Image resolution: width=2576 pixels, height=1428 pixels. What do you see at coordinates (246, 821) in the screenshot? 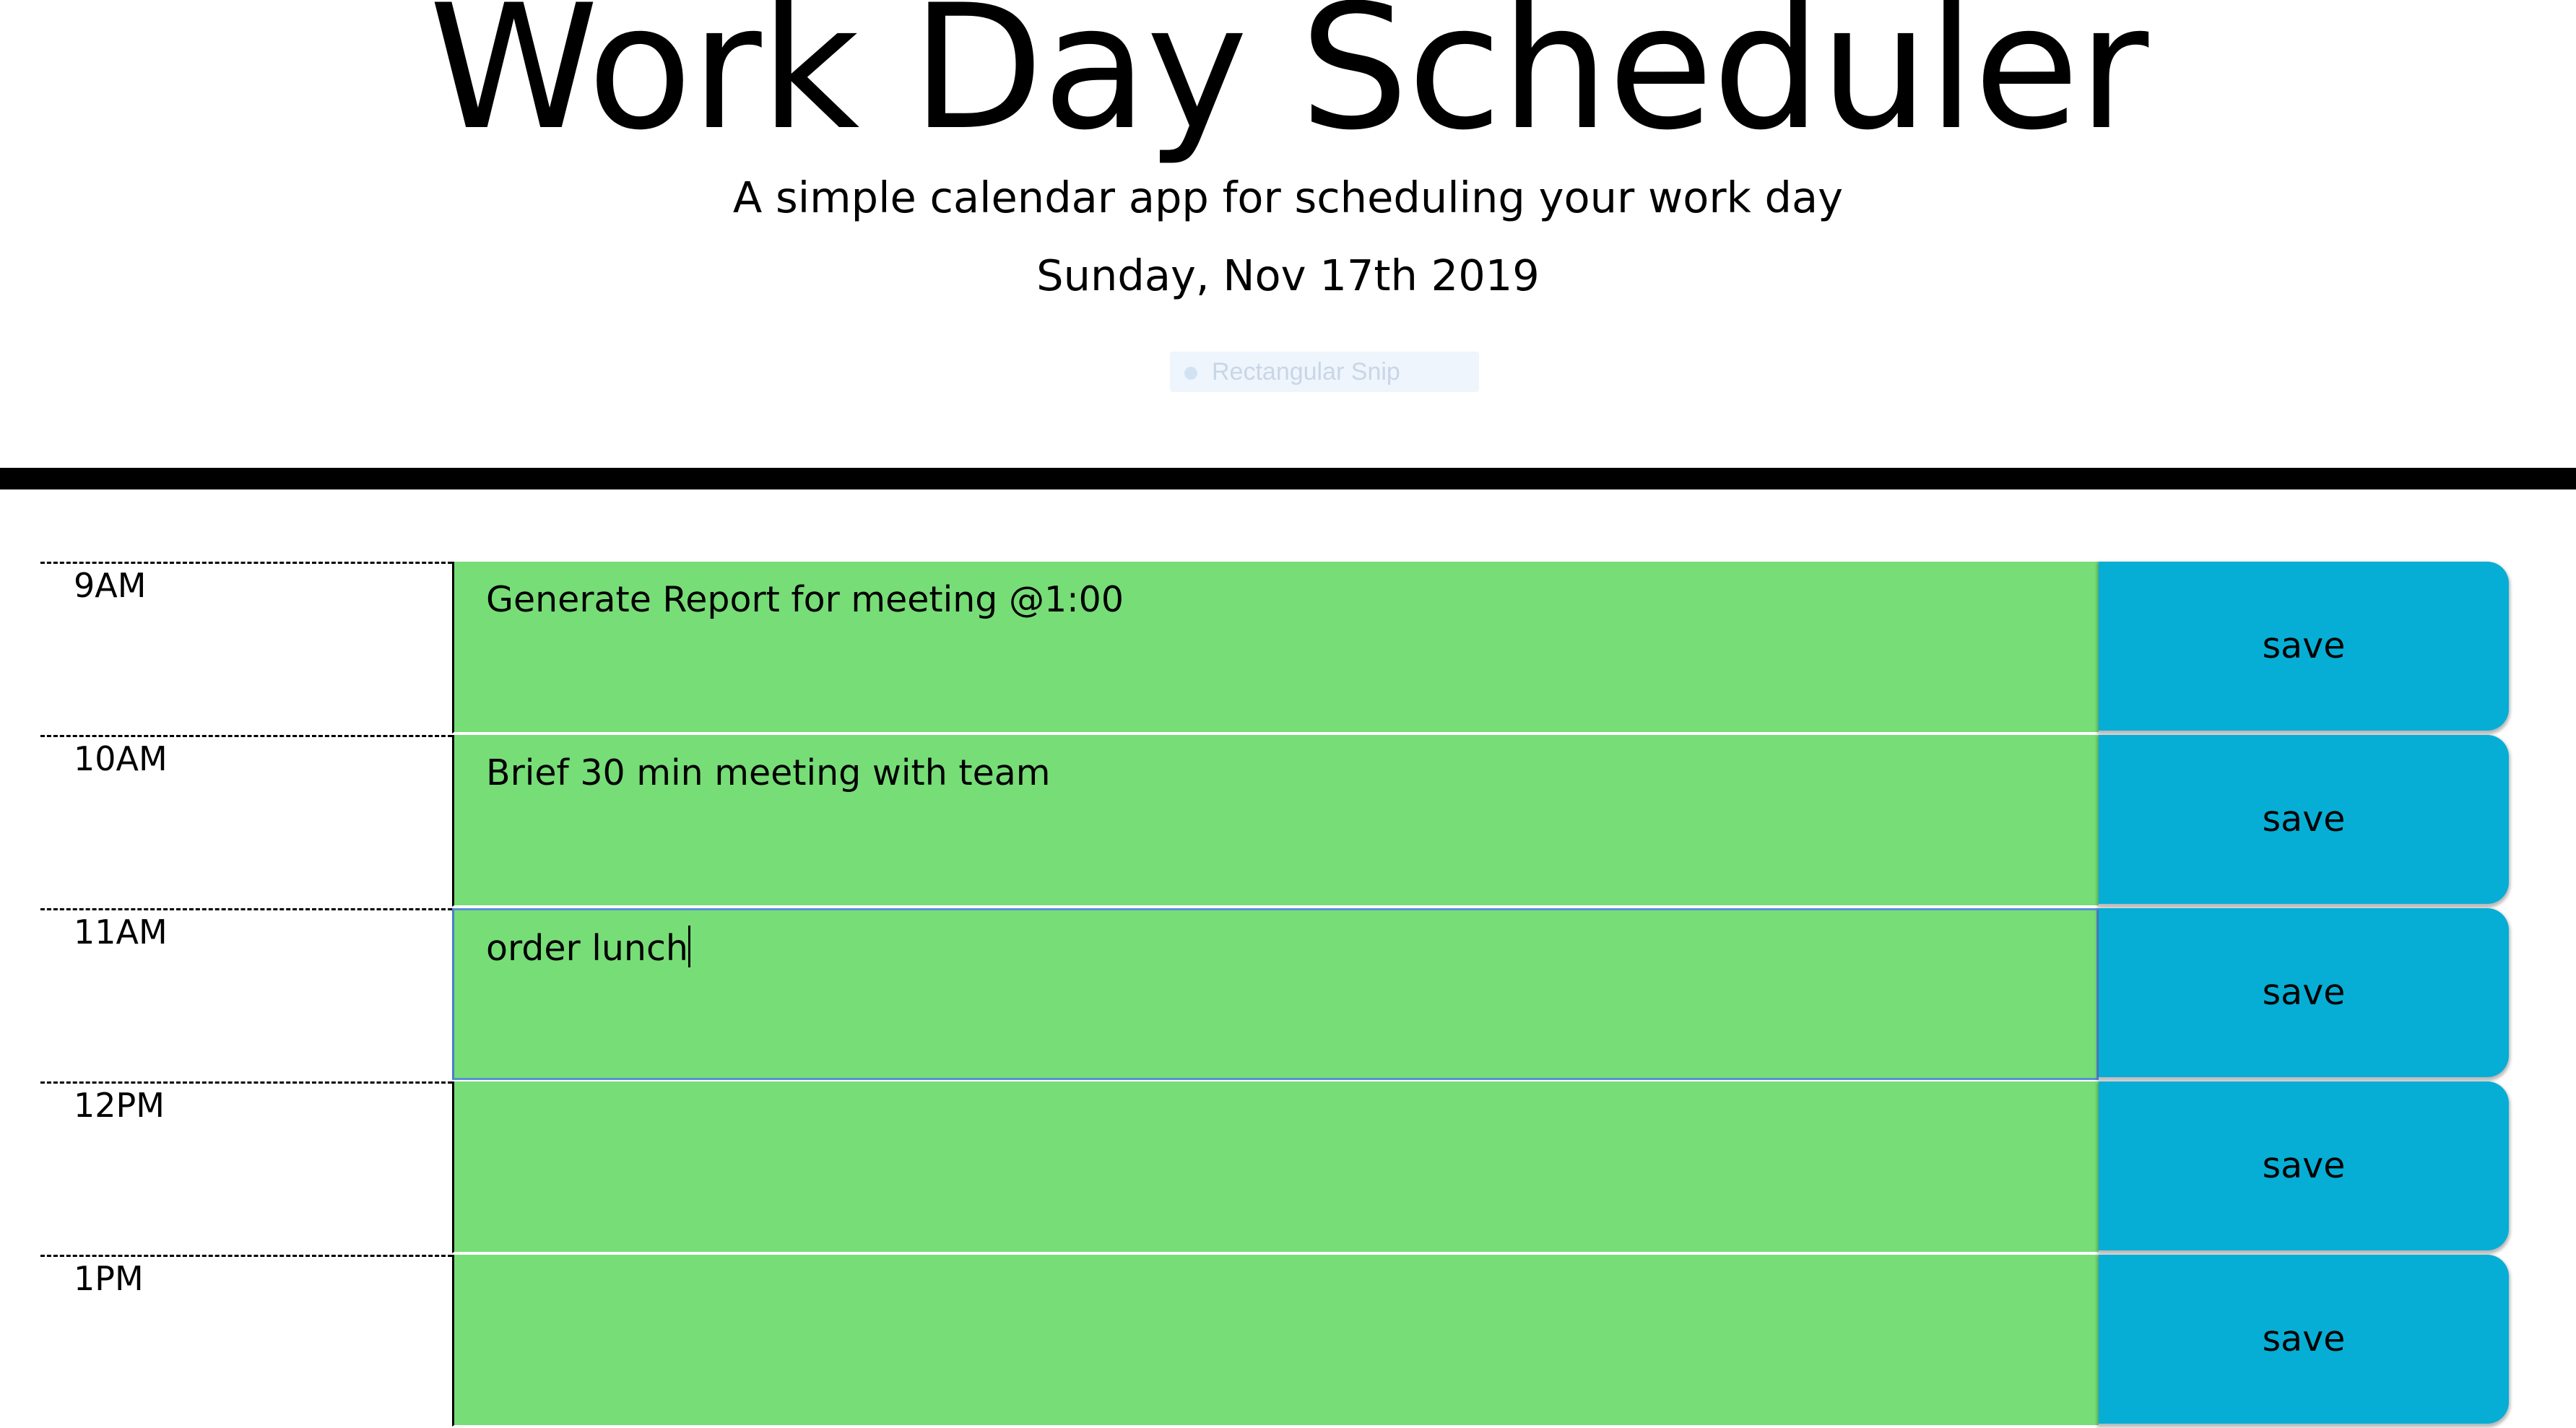
I see `hour-label: 10AM` at bounding box center [246, 821].